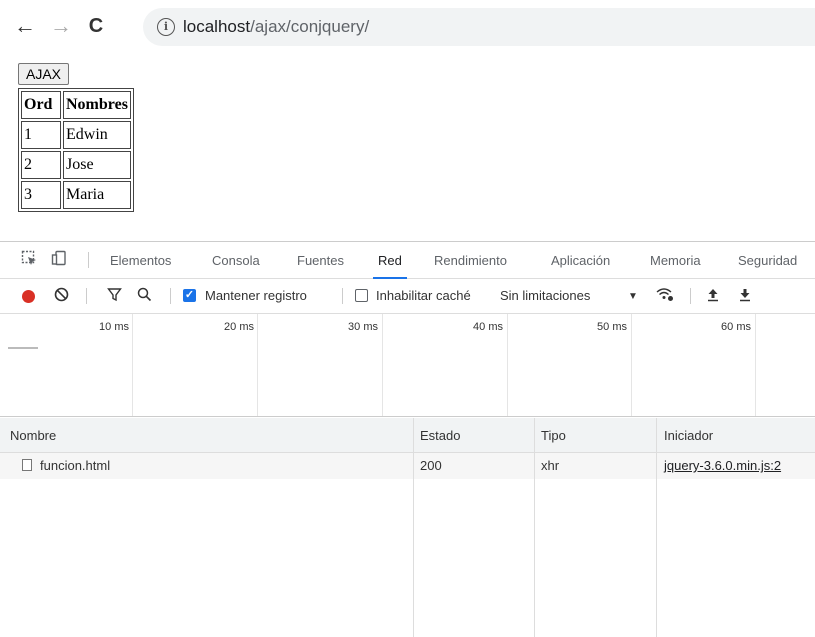 This screenshot has height=637, width=815. What do you see at coordinates (41, 135) in the screenshot?
I see `table-cell-ord: 1` at bounding box center [41, 135].